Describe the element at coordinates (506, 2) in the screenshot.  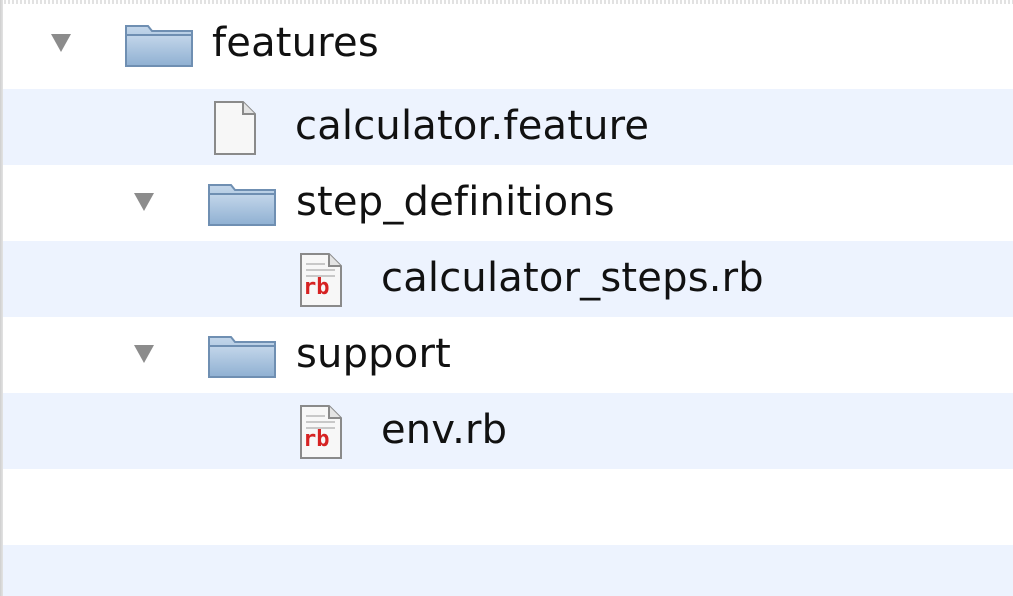
I see `top-border` at that location.